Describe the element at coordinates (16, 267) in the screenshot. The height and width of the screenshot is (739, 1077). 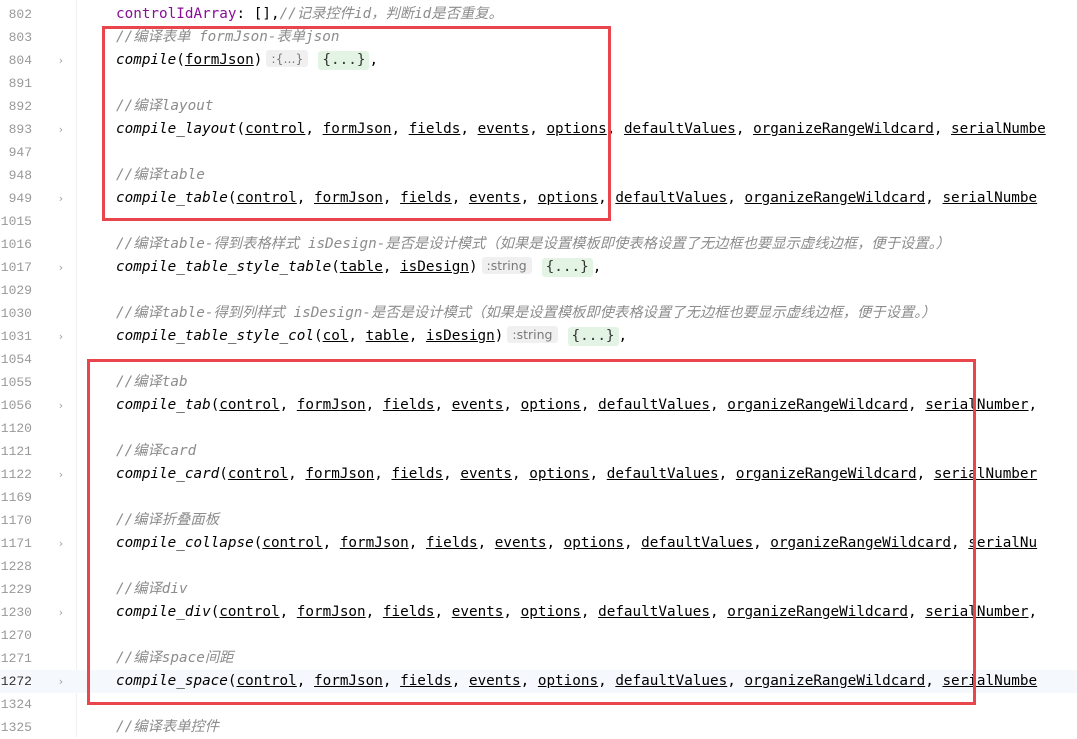
I see `line-number: 1017` at that location.